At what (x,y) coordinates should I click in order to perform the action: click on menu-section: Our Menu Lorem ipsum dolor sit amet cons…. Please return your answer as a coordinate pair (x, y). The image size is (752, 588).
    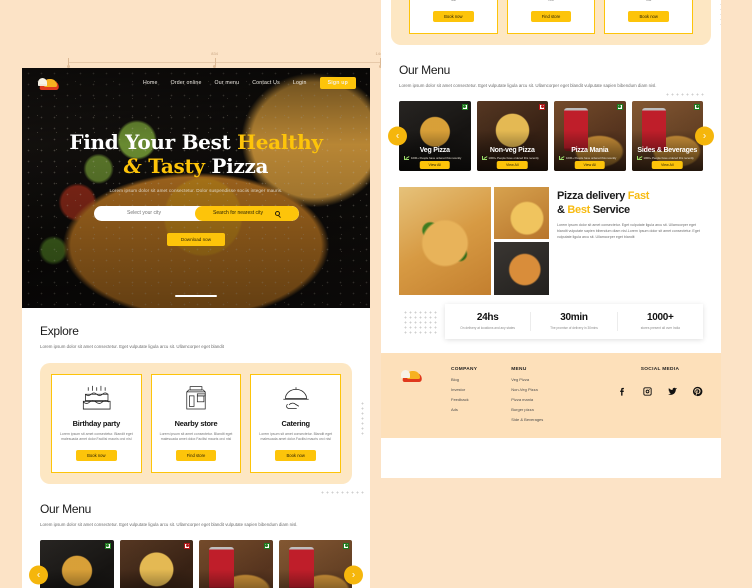
    Looking at the image, I should click on (551, 108).